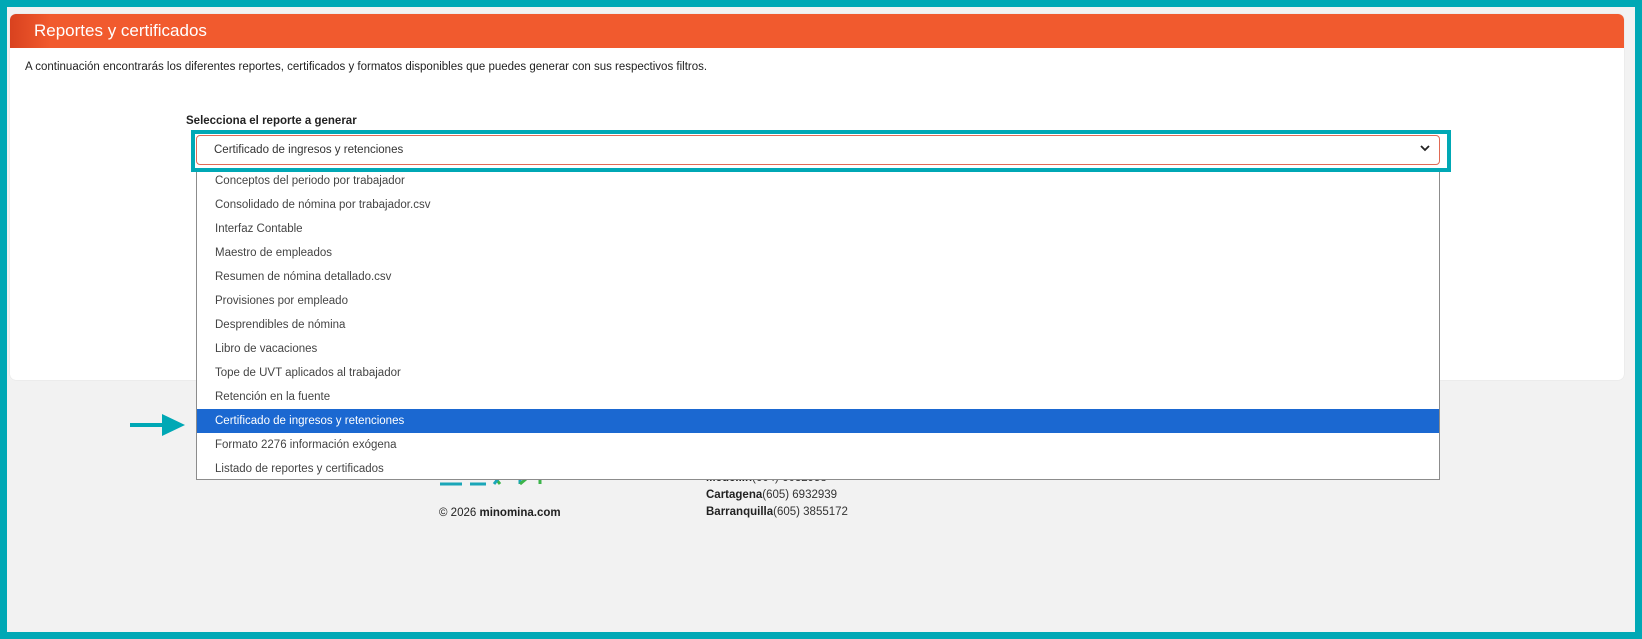 The width and height of the screenshot is (1642, 639). Describe the element at coordinates (1425, 150) in the screenshot. I see `chevron-down-icon` at that location.